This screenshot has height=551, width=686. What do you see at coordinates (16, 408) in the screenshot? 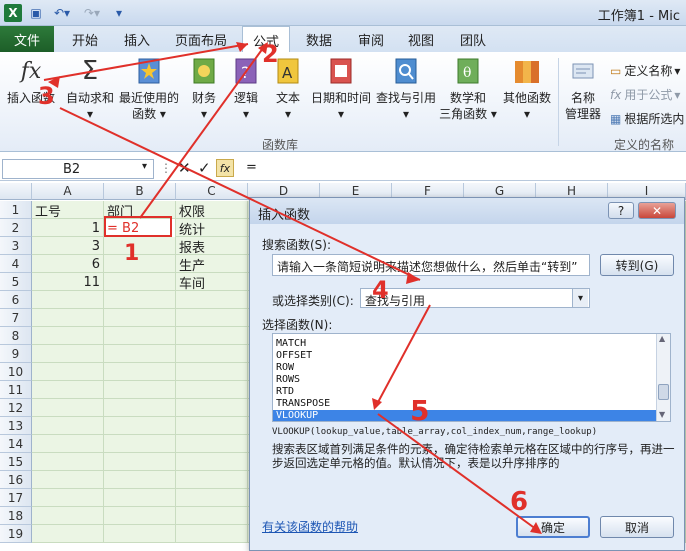
I see `row-header: 12` at bounding box center [16, 408].